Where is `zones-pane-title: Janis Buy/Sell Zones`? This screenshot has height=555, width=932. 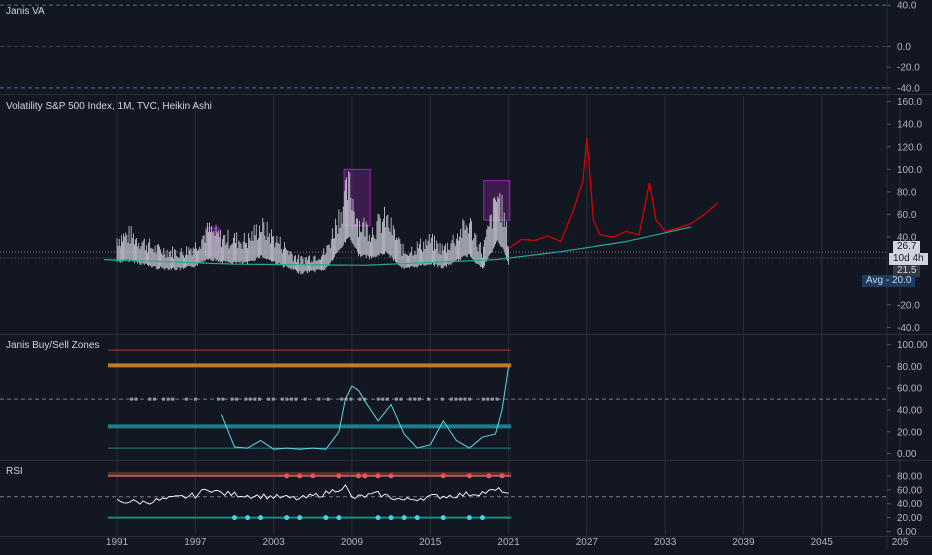
zones-pane-title: Janis Buy/Sell Zones is located at coordinates (53, 345).